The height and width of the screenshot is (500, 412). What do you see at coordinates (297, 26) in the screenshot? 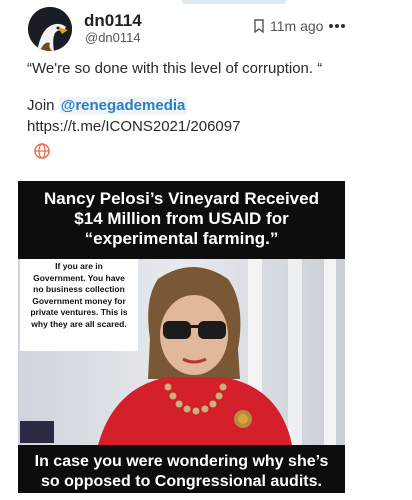
I see `post-time: 11m ago` at bounding box center [297, 26].